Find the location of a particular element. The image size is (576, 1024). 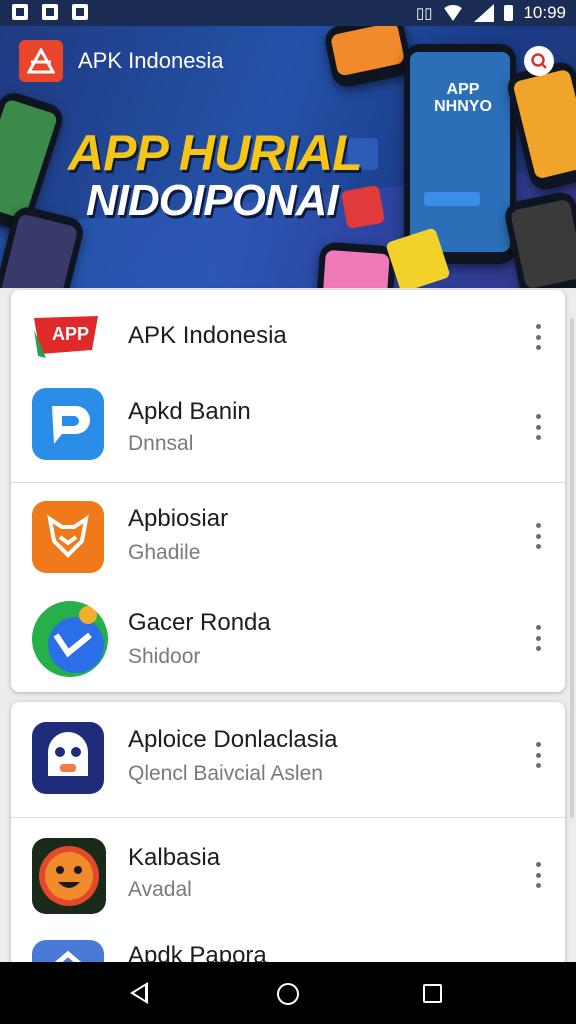

list-item: Gacer Ronda Shidoor is located at coordinates (288, 641).